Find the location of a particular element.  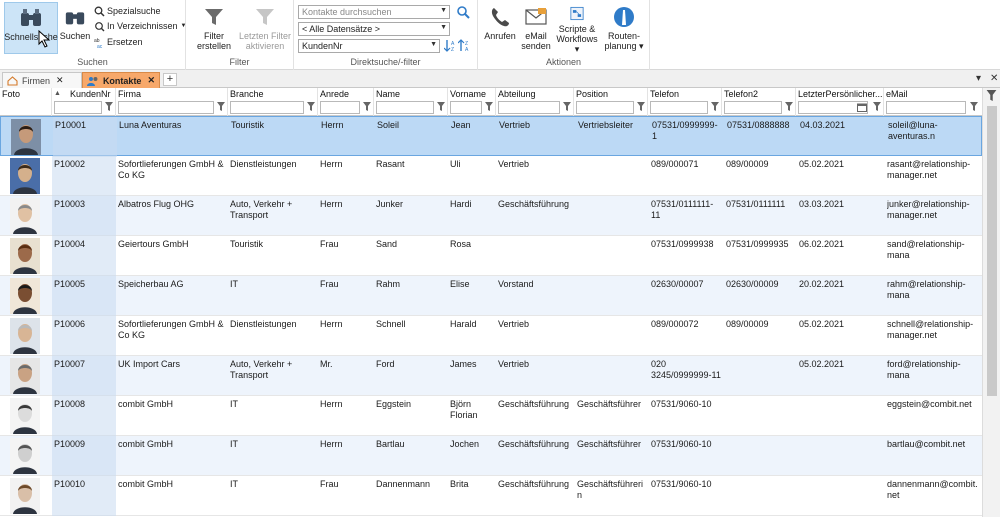

cell-telefon2: 07531/0999935 is located at coordinates (760, 256).